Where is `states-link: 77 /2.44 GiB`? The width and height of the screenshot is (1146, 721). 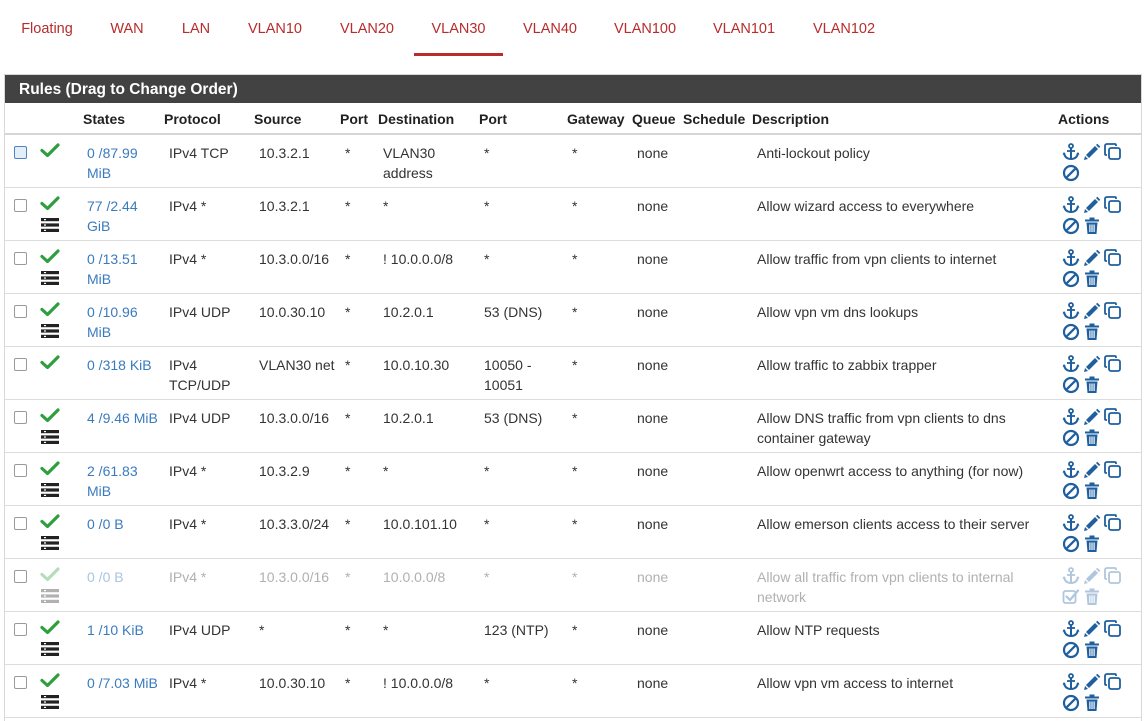
states-link: 77 /2.44 GiB is located at coordinates (124, 216).